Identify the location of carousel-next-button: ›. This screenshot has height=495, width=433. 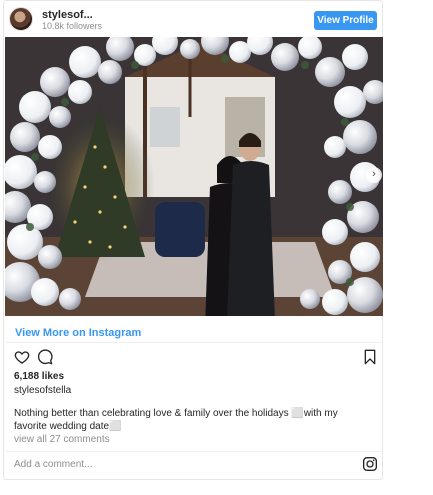
(374, 175).